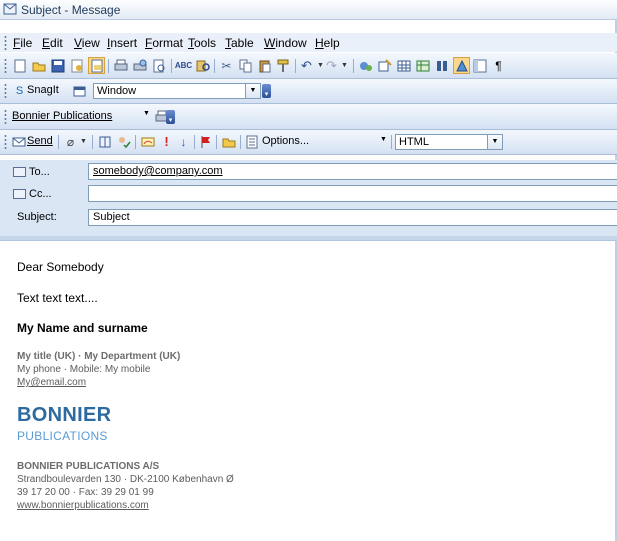 This screenshot has width=617, height=541. What do you see at coordinates (251, 141) in the screenshot?
I see `options-icon` at bounding box center [251, 141].